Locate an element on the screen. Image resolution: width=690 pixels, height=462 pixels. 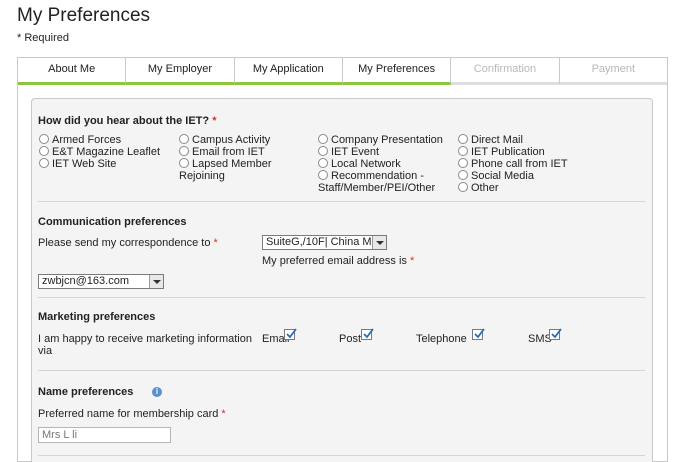
option-email-from-iet: Email from IET is located at coordinates (222, 152).